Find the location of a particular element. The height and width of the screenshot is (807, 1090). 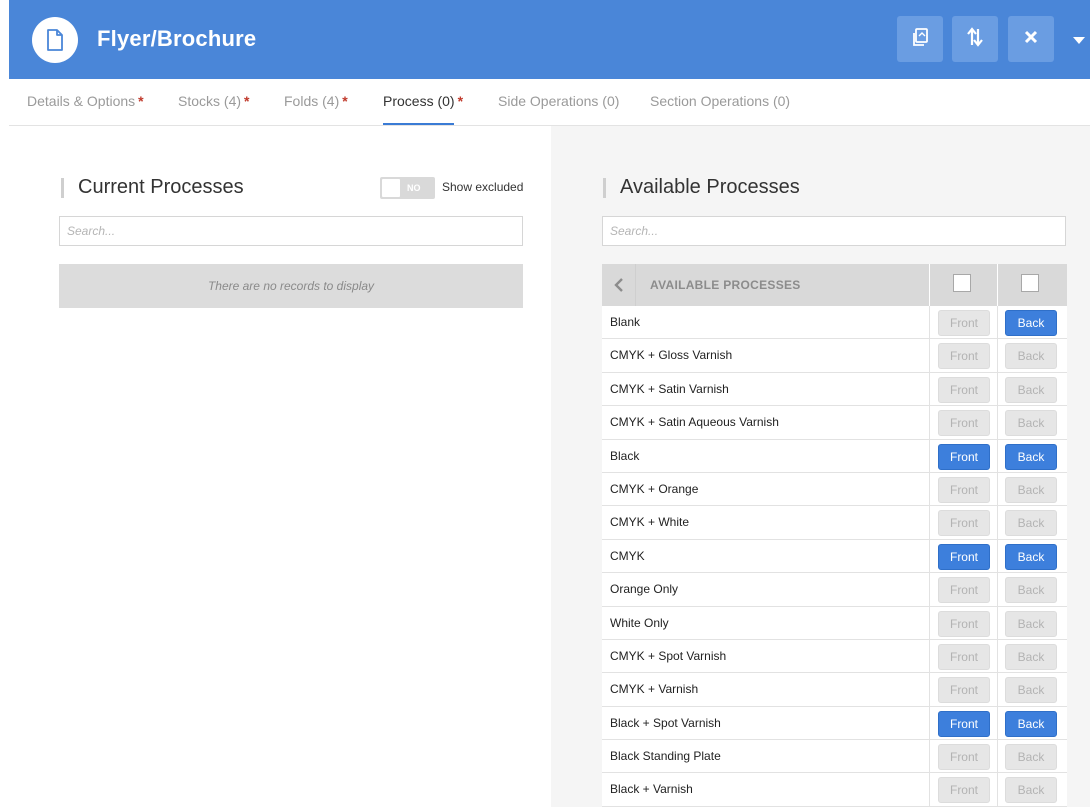

header-bar: Flyer/Brochure is located at coordinates (549, 39).